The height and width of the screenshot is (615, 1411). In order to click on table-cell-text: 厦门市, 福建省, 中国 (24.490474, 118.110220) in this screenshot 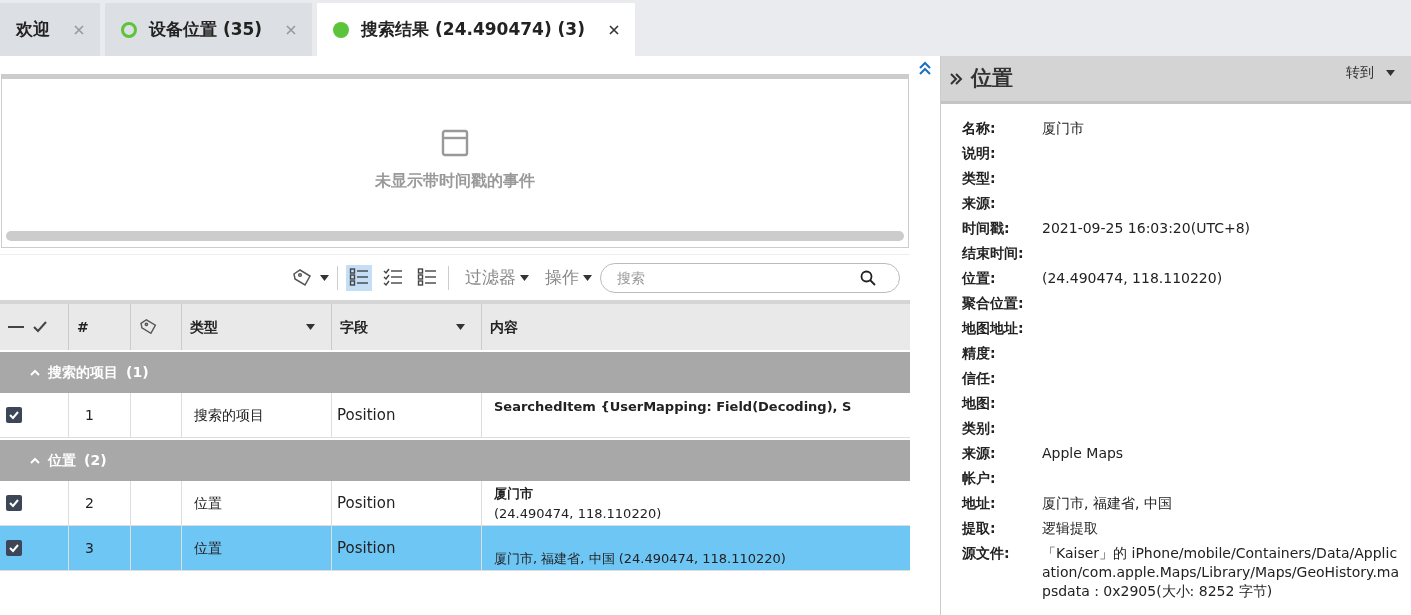, I will do `click(640, 558)`.